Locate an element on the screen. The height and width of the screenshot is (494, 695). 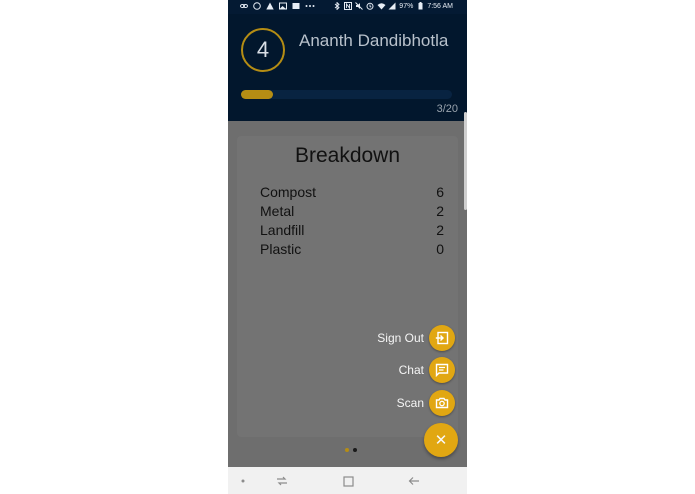
page-indicator is located at coordinates (351, 450).